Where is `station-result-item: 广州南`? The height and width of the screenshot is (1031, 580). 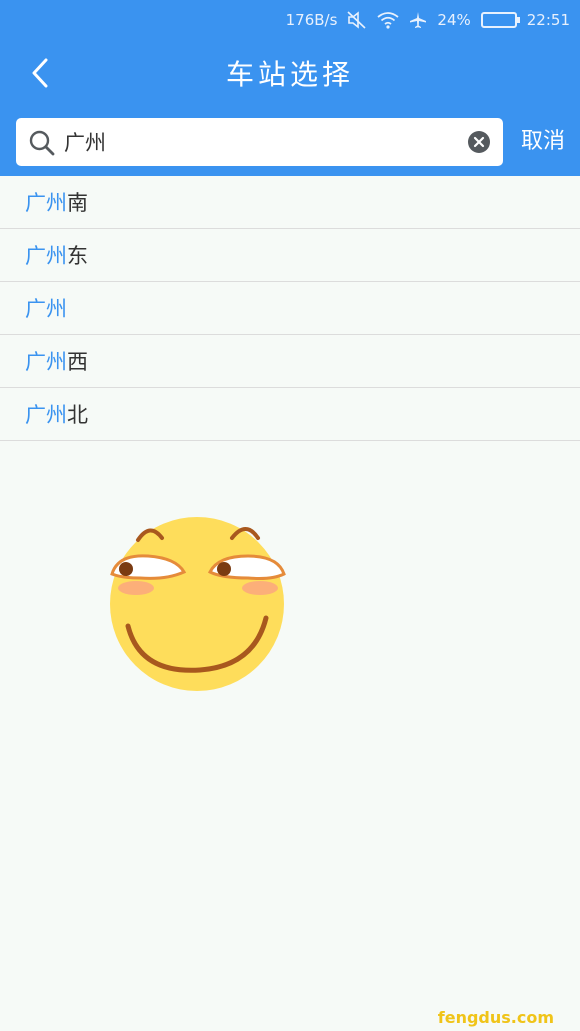 station-result-item: 广州南 is located at coordinates (290, 202).